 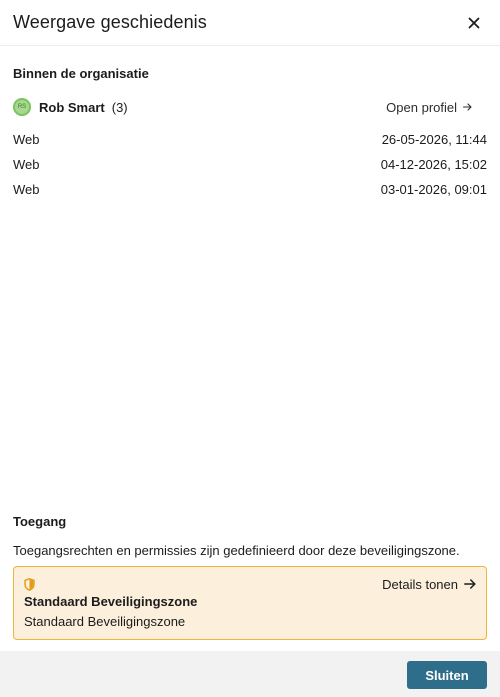 I want to click on user-info: RS Rob Smart (3), so click(x=70, y=107).